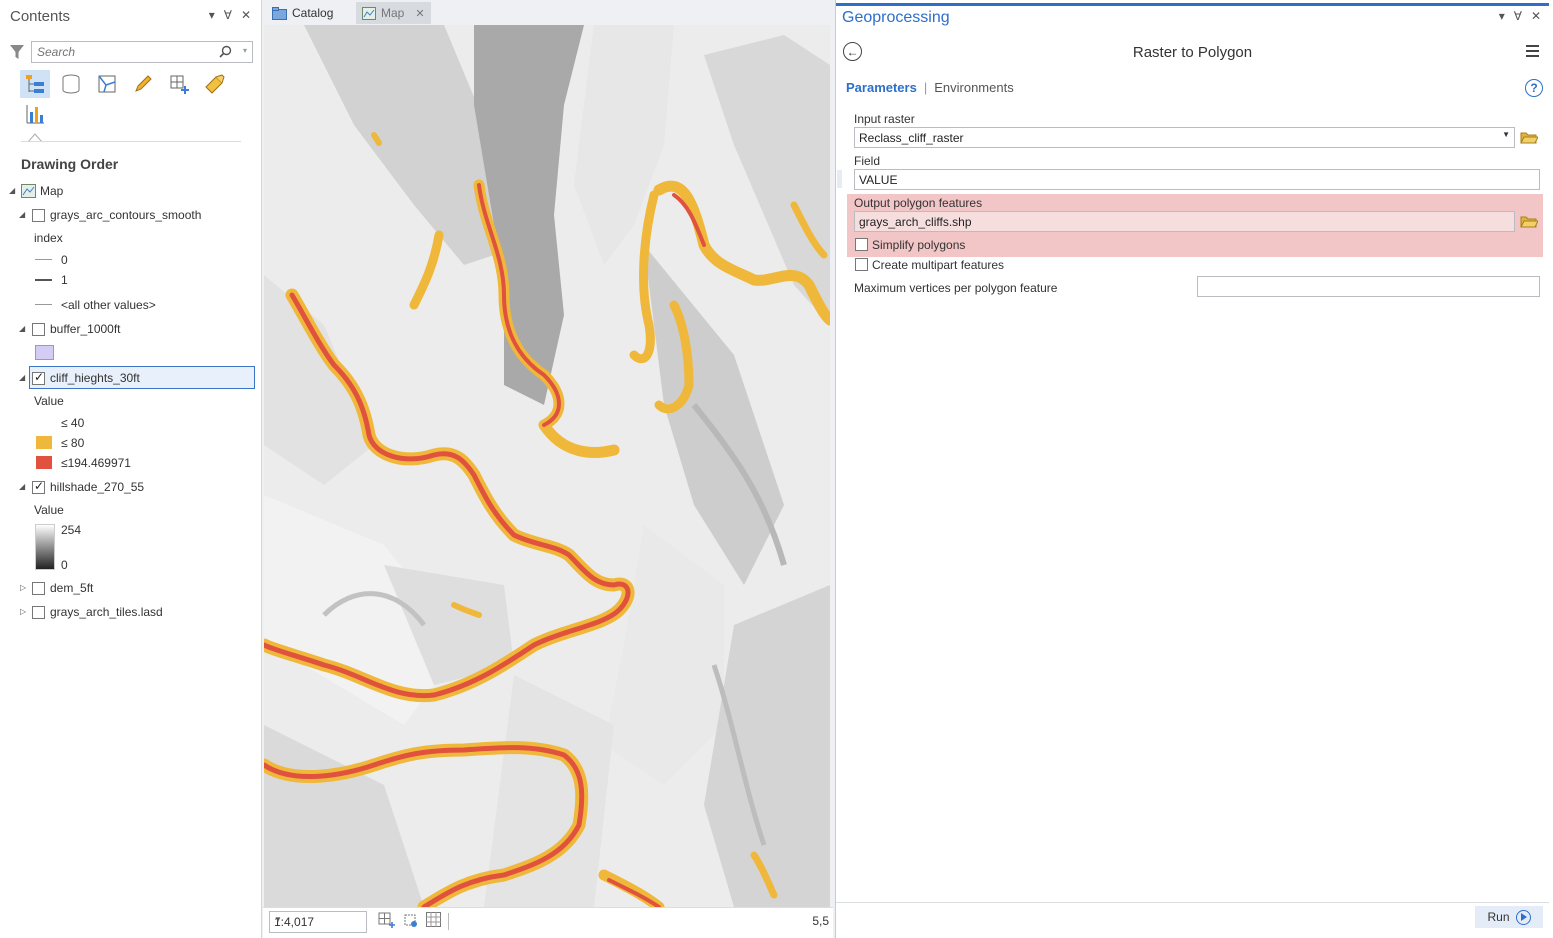 The width and height of the screenshot is (1553, 938). I want to click on legend-line-thin, so click(43, 304).